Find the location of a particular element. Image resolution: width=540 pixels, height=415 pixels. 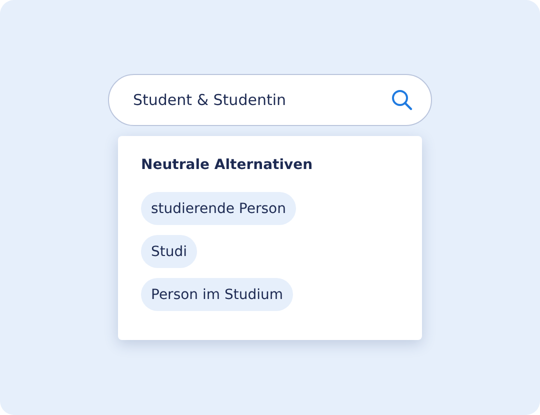

suggestion-chip: Studi is located at coordinates (169, 251).